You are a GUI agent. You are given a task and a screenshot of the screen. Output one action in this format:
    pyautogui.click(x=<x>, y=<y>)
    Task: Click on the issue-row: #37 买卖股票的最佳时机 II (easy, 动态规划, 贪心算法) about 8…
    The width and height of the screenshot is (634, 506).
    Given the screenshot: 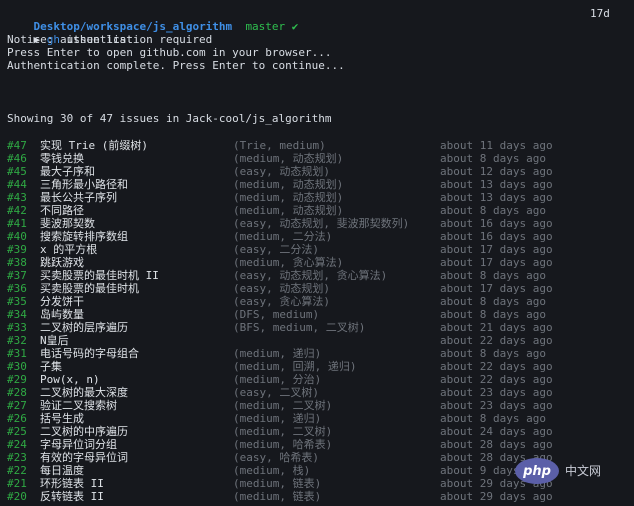 What is the action you would take?
    pyautogui.click(x=317, y=275)
    